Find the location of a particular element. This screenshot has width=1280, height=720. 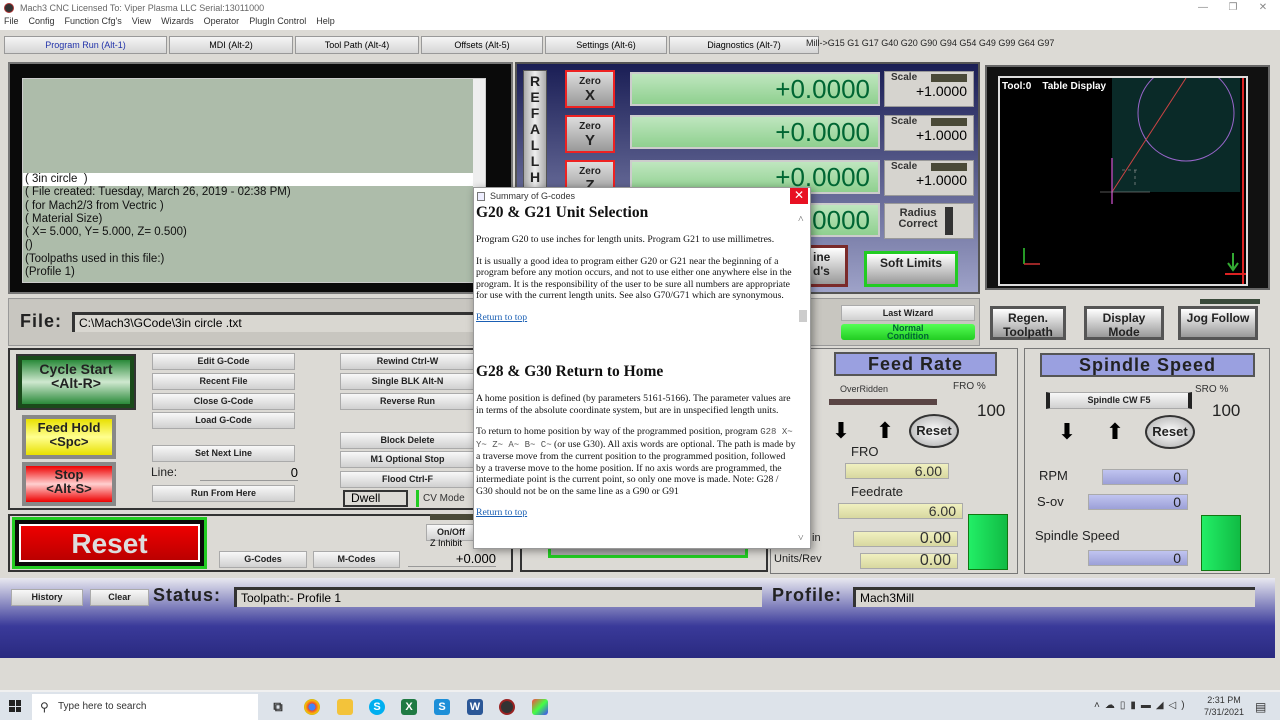

app-s-icon: S is located at coordinates (442, 707).